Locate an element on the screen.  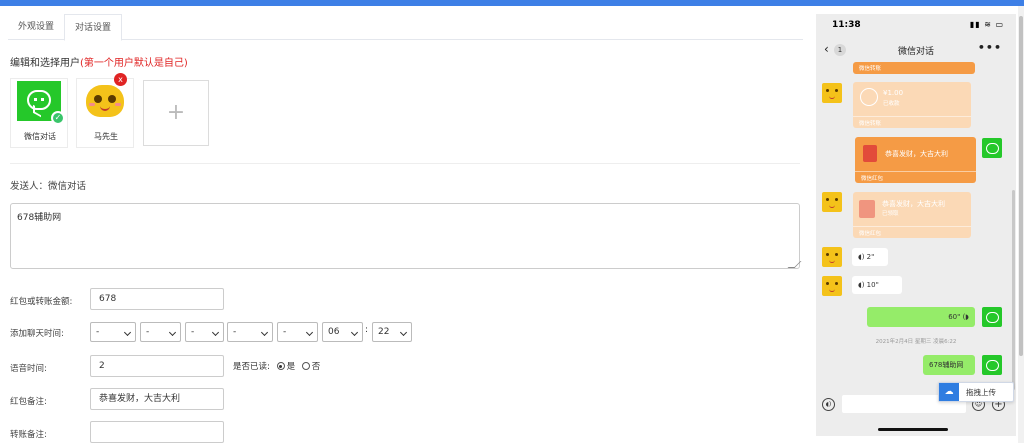
read-yes-label: 是 is located at coordinates (291, 367).